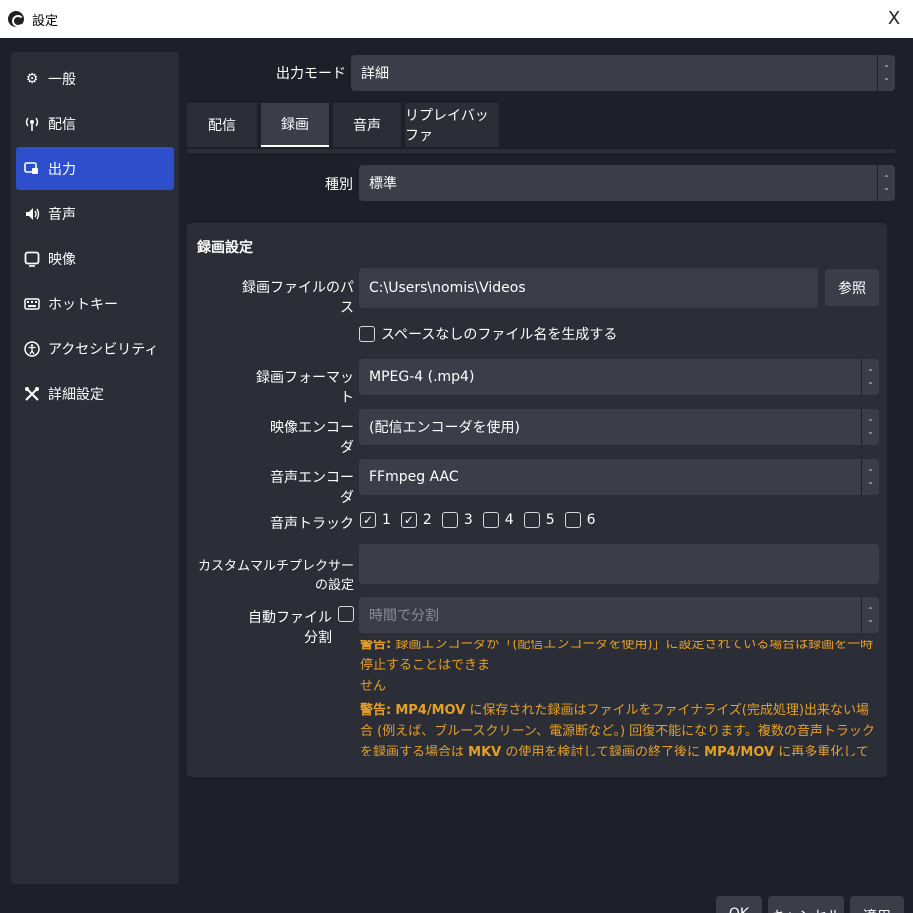 The height and width of the screenshot is (913, 913). I want to click on autosplit-value: 時間で分割, so click(404, 616).